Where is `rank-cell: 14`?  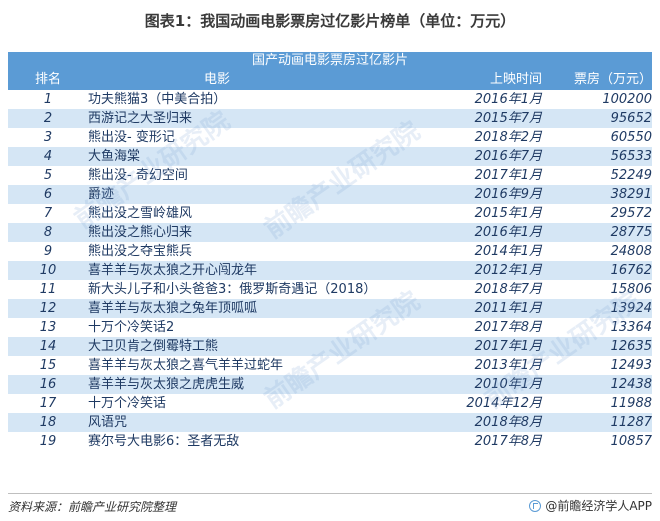 rank-cell: 14 is located at coordinates (48, 346).